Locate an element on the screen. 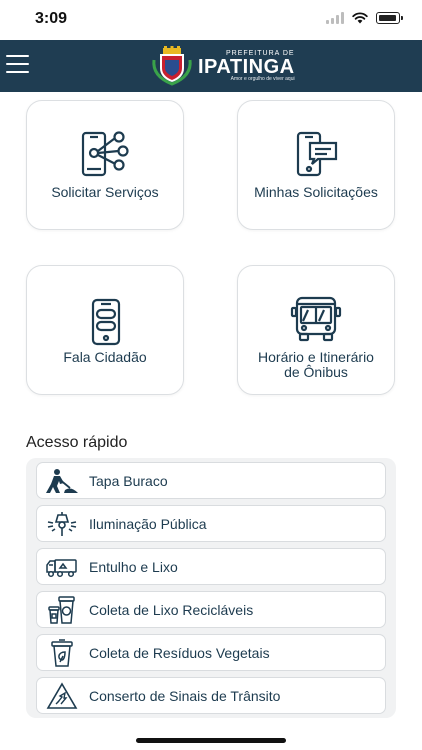 The image size is (422, 750). quick-item-label: Entulho e Lixo is located at coordinates (133, 566).